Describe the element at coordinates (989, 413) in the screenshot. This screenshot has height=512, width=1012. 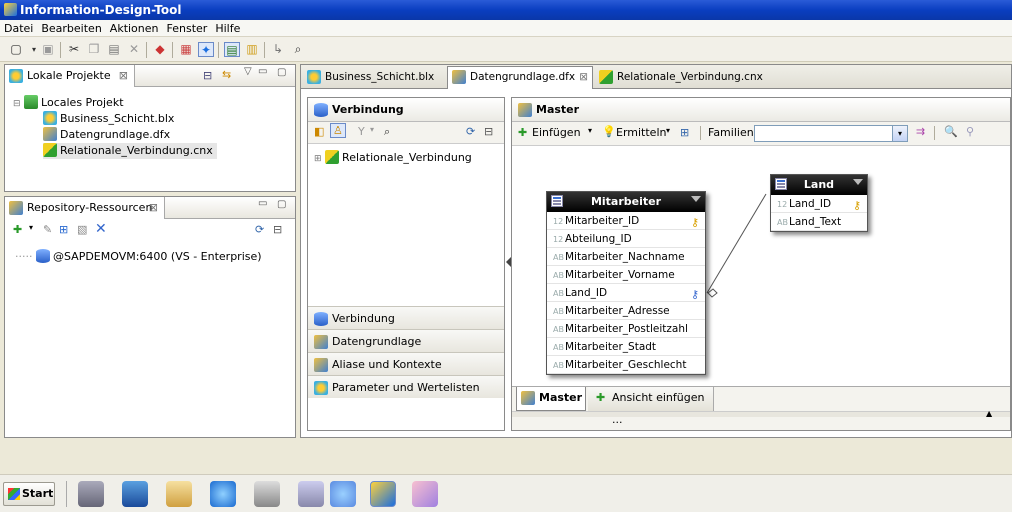
I see `scroll-arrow-icon: ▲` at that location.